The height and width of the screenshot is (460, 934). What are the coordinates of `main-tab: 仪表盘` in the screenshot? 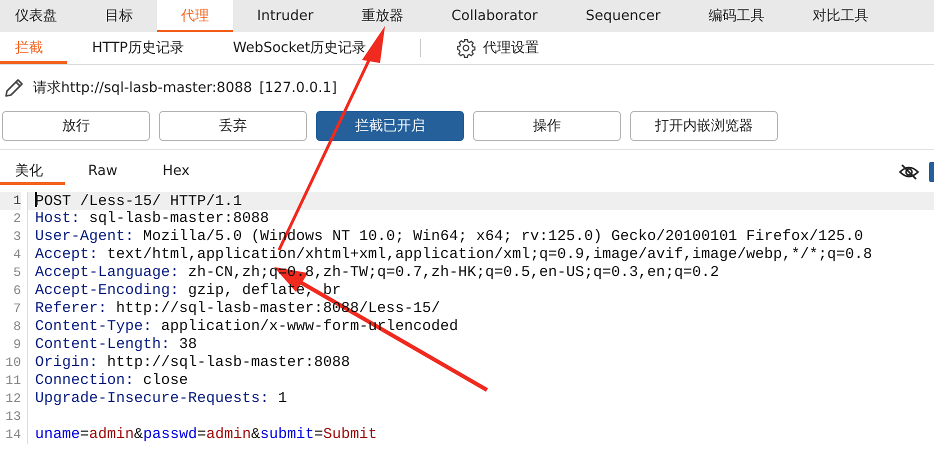 It's located at (40, 16).